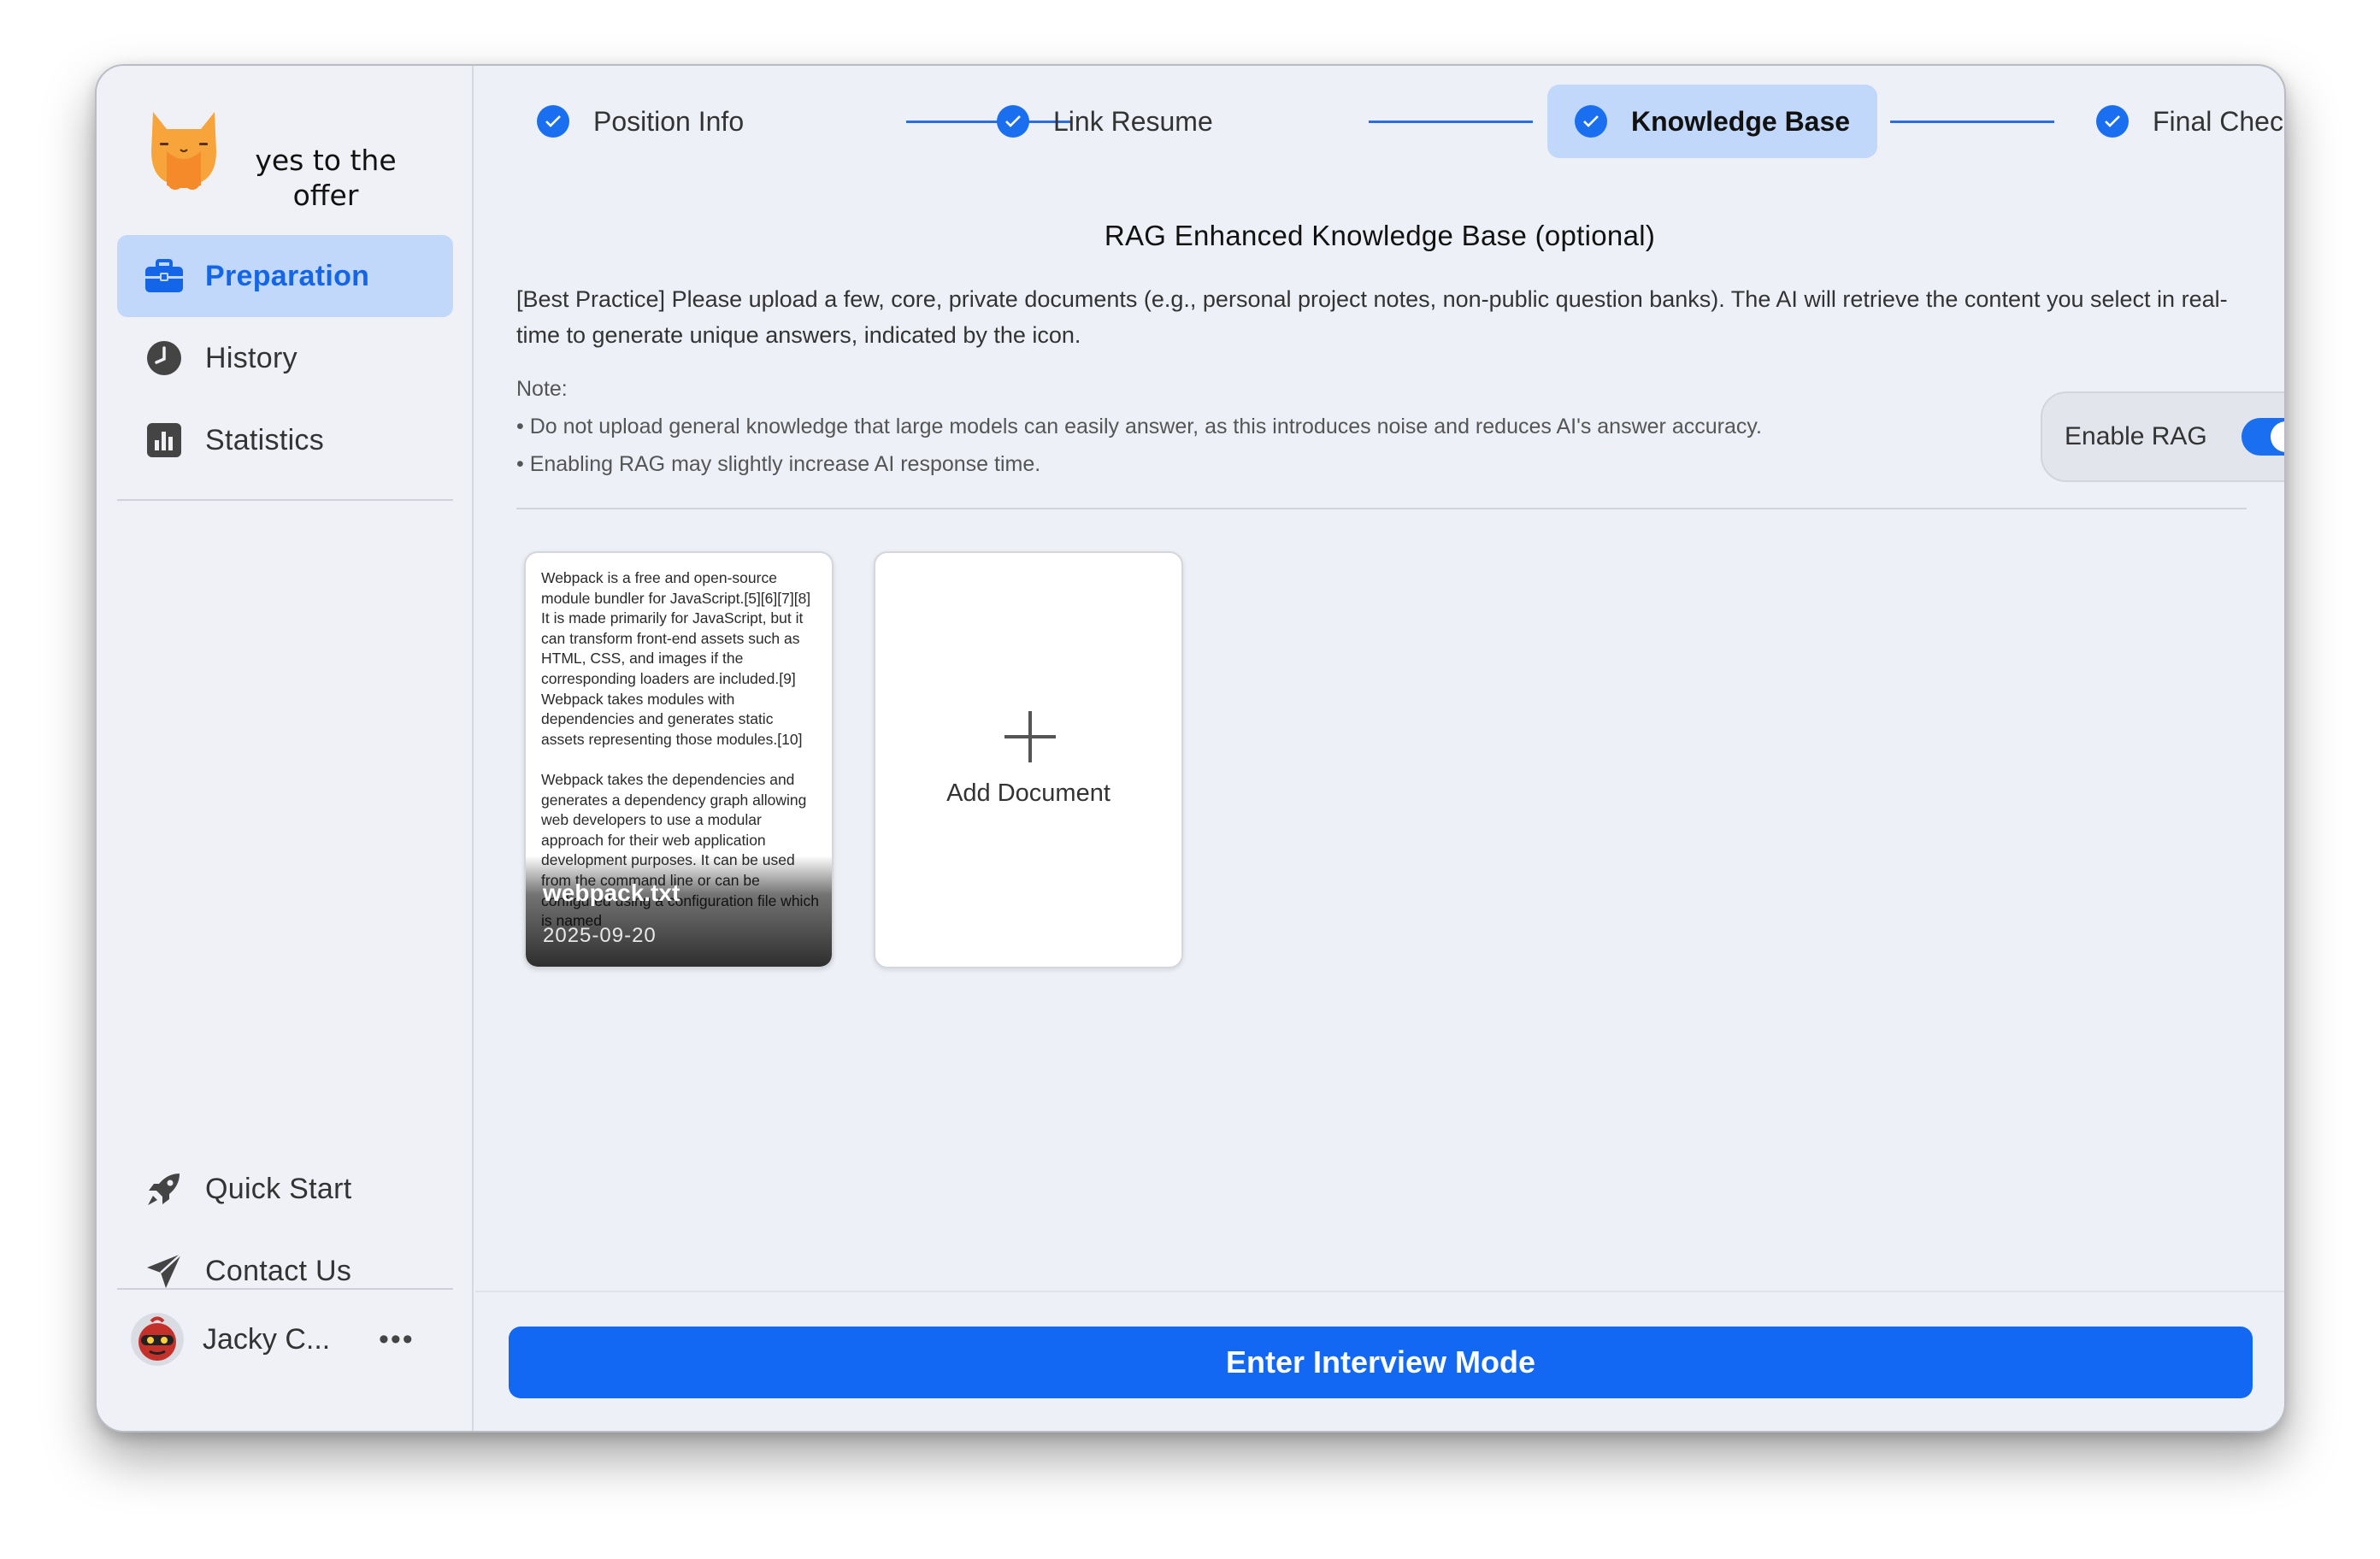 Image resolution: width=2380 pixels, height=1559 pixels. Describe the element at coordinates (288, 275) in the screenshot. I see `sidebar-item-label: Preparation` at that location.